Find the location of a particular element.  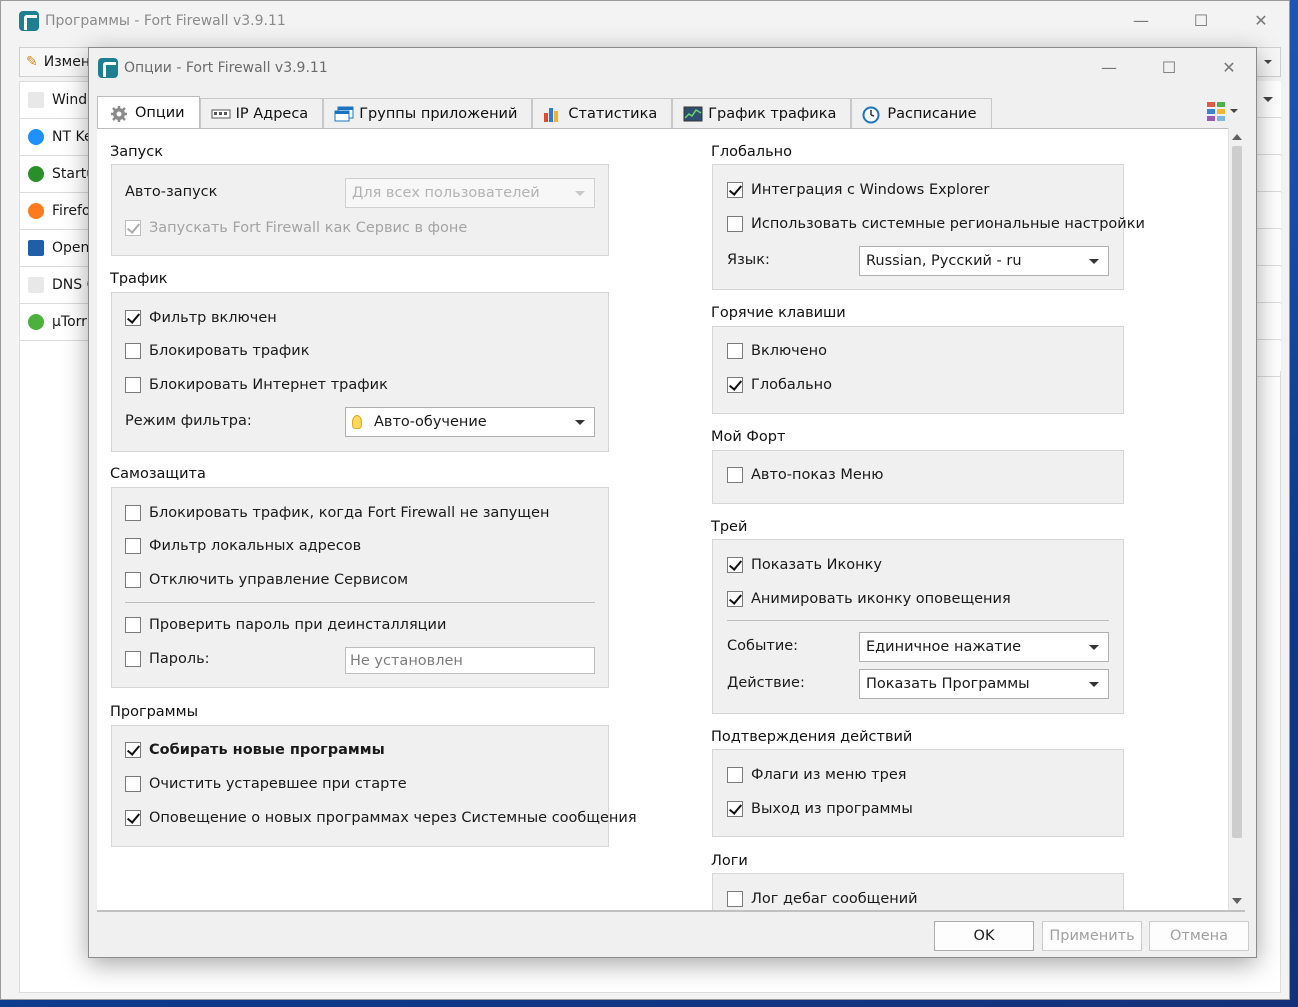

hotkeys-global-checkbox is located at coordinates (735, 385).